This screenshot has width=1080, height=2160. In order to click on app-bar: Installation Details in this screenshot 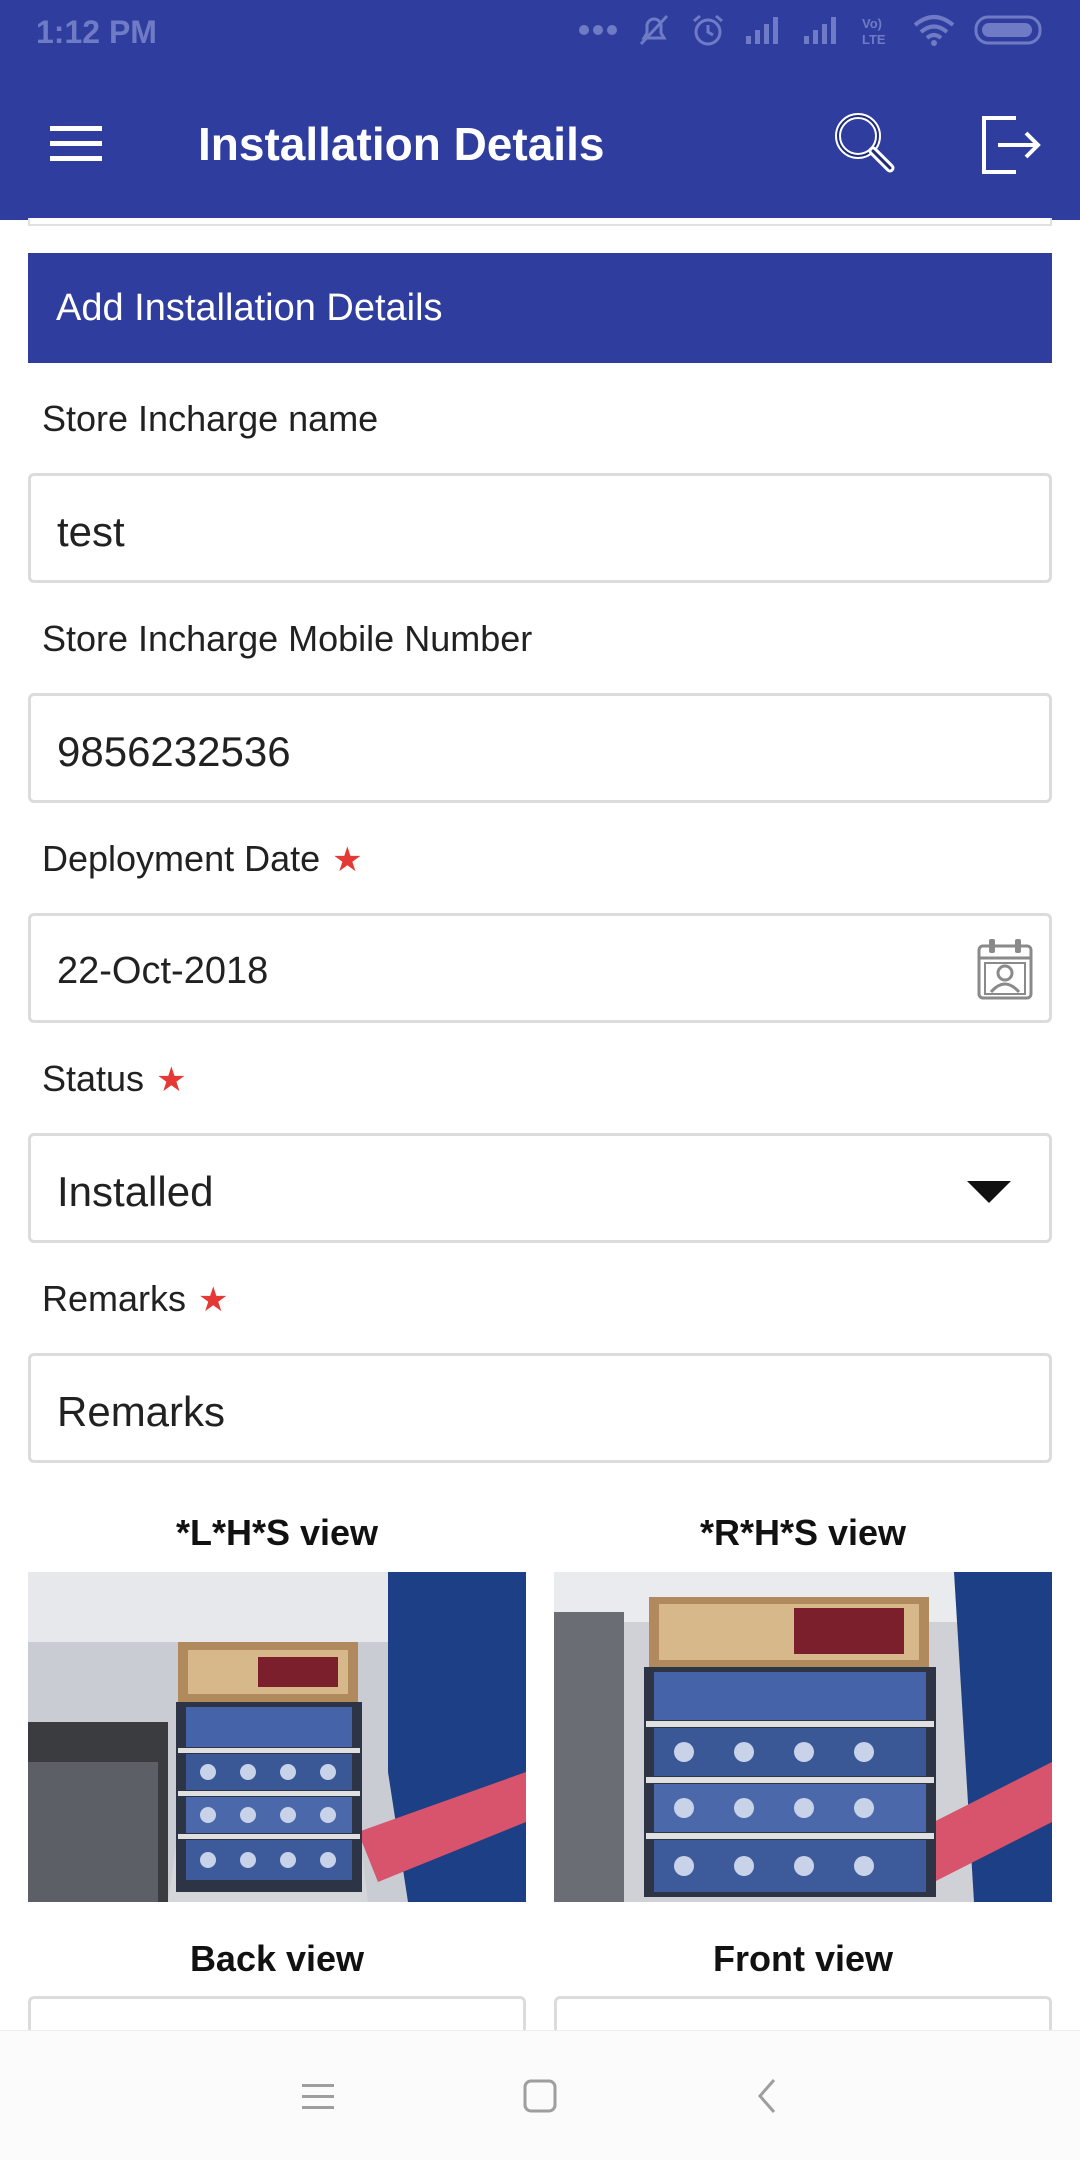, I will do `click(540, 143)`.